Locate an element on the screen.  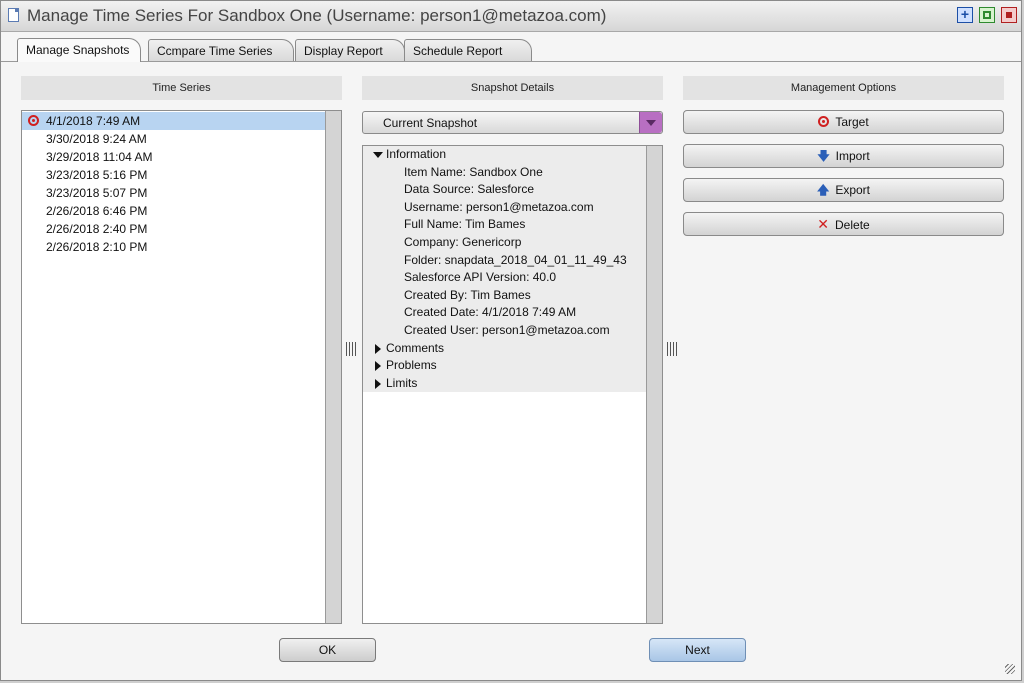
time-series-item: 3/23/2018 5:16 PM is located at coordinates (181, 175).